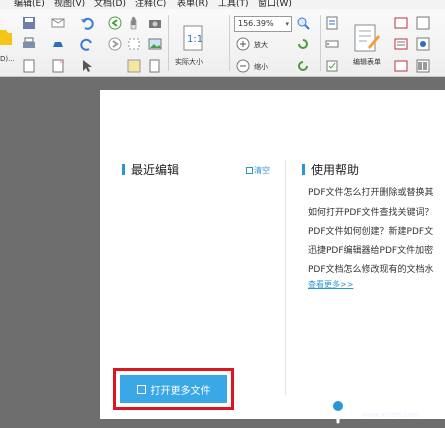 This screenshot has height=428, width=445. What do you see at coordinates (423, 44) in the screenshot?
I see `radio-field-icon` at bounding box center [423, 44].